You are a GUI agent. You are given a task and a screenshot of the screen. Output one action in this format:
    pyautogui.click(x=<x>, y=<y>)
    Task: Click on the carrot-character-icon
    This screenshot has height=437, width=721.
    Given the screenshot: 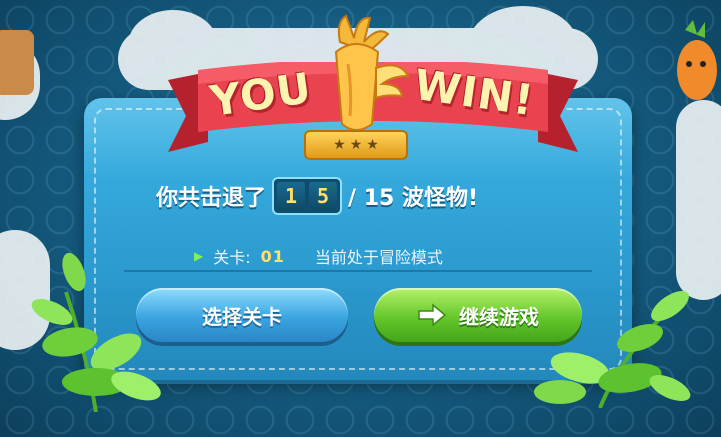 What is the action you would take?
    pyautogui.click(x=697, y=60)
    